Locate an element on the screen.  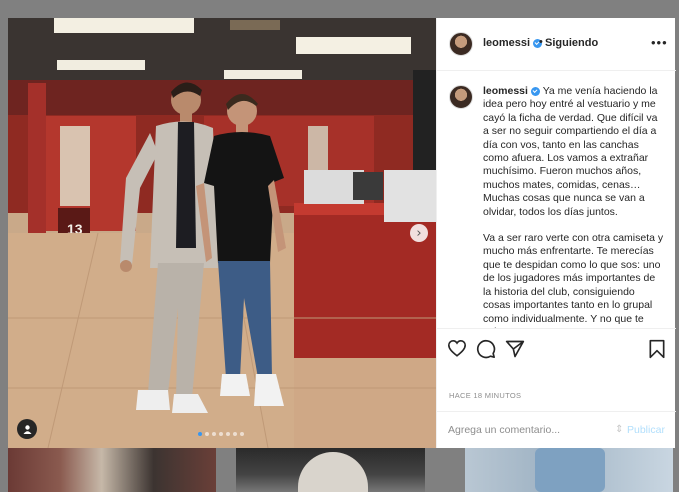
following-button: Siguiendo is located at coordinates (571, 43).